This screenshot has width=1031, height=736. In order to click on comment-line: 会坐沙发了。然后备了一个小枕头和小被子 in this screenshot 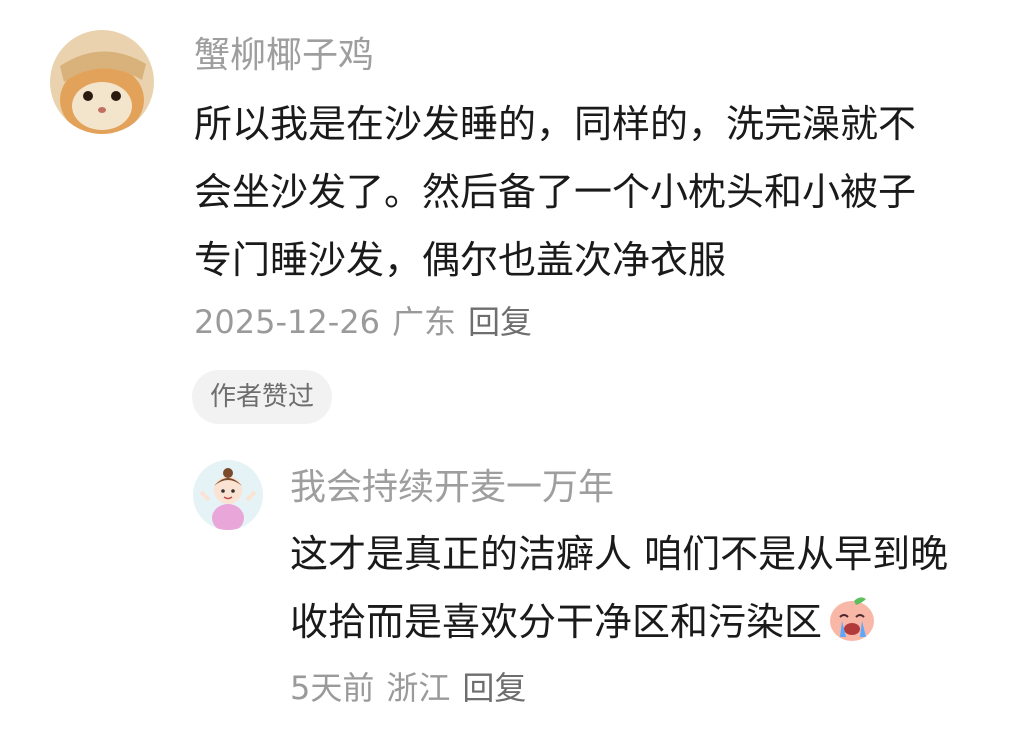, I will do `click(555, 192)`.